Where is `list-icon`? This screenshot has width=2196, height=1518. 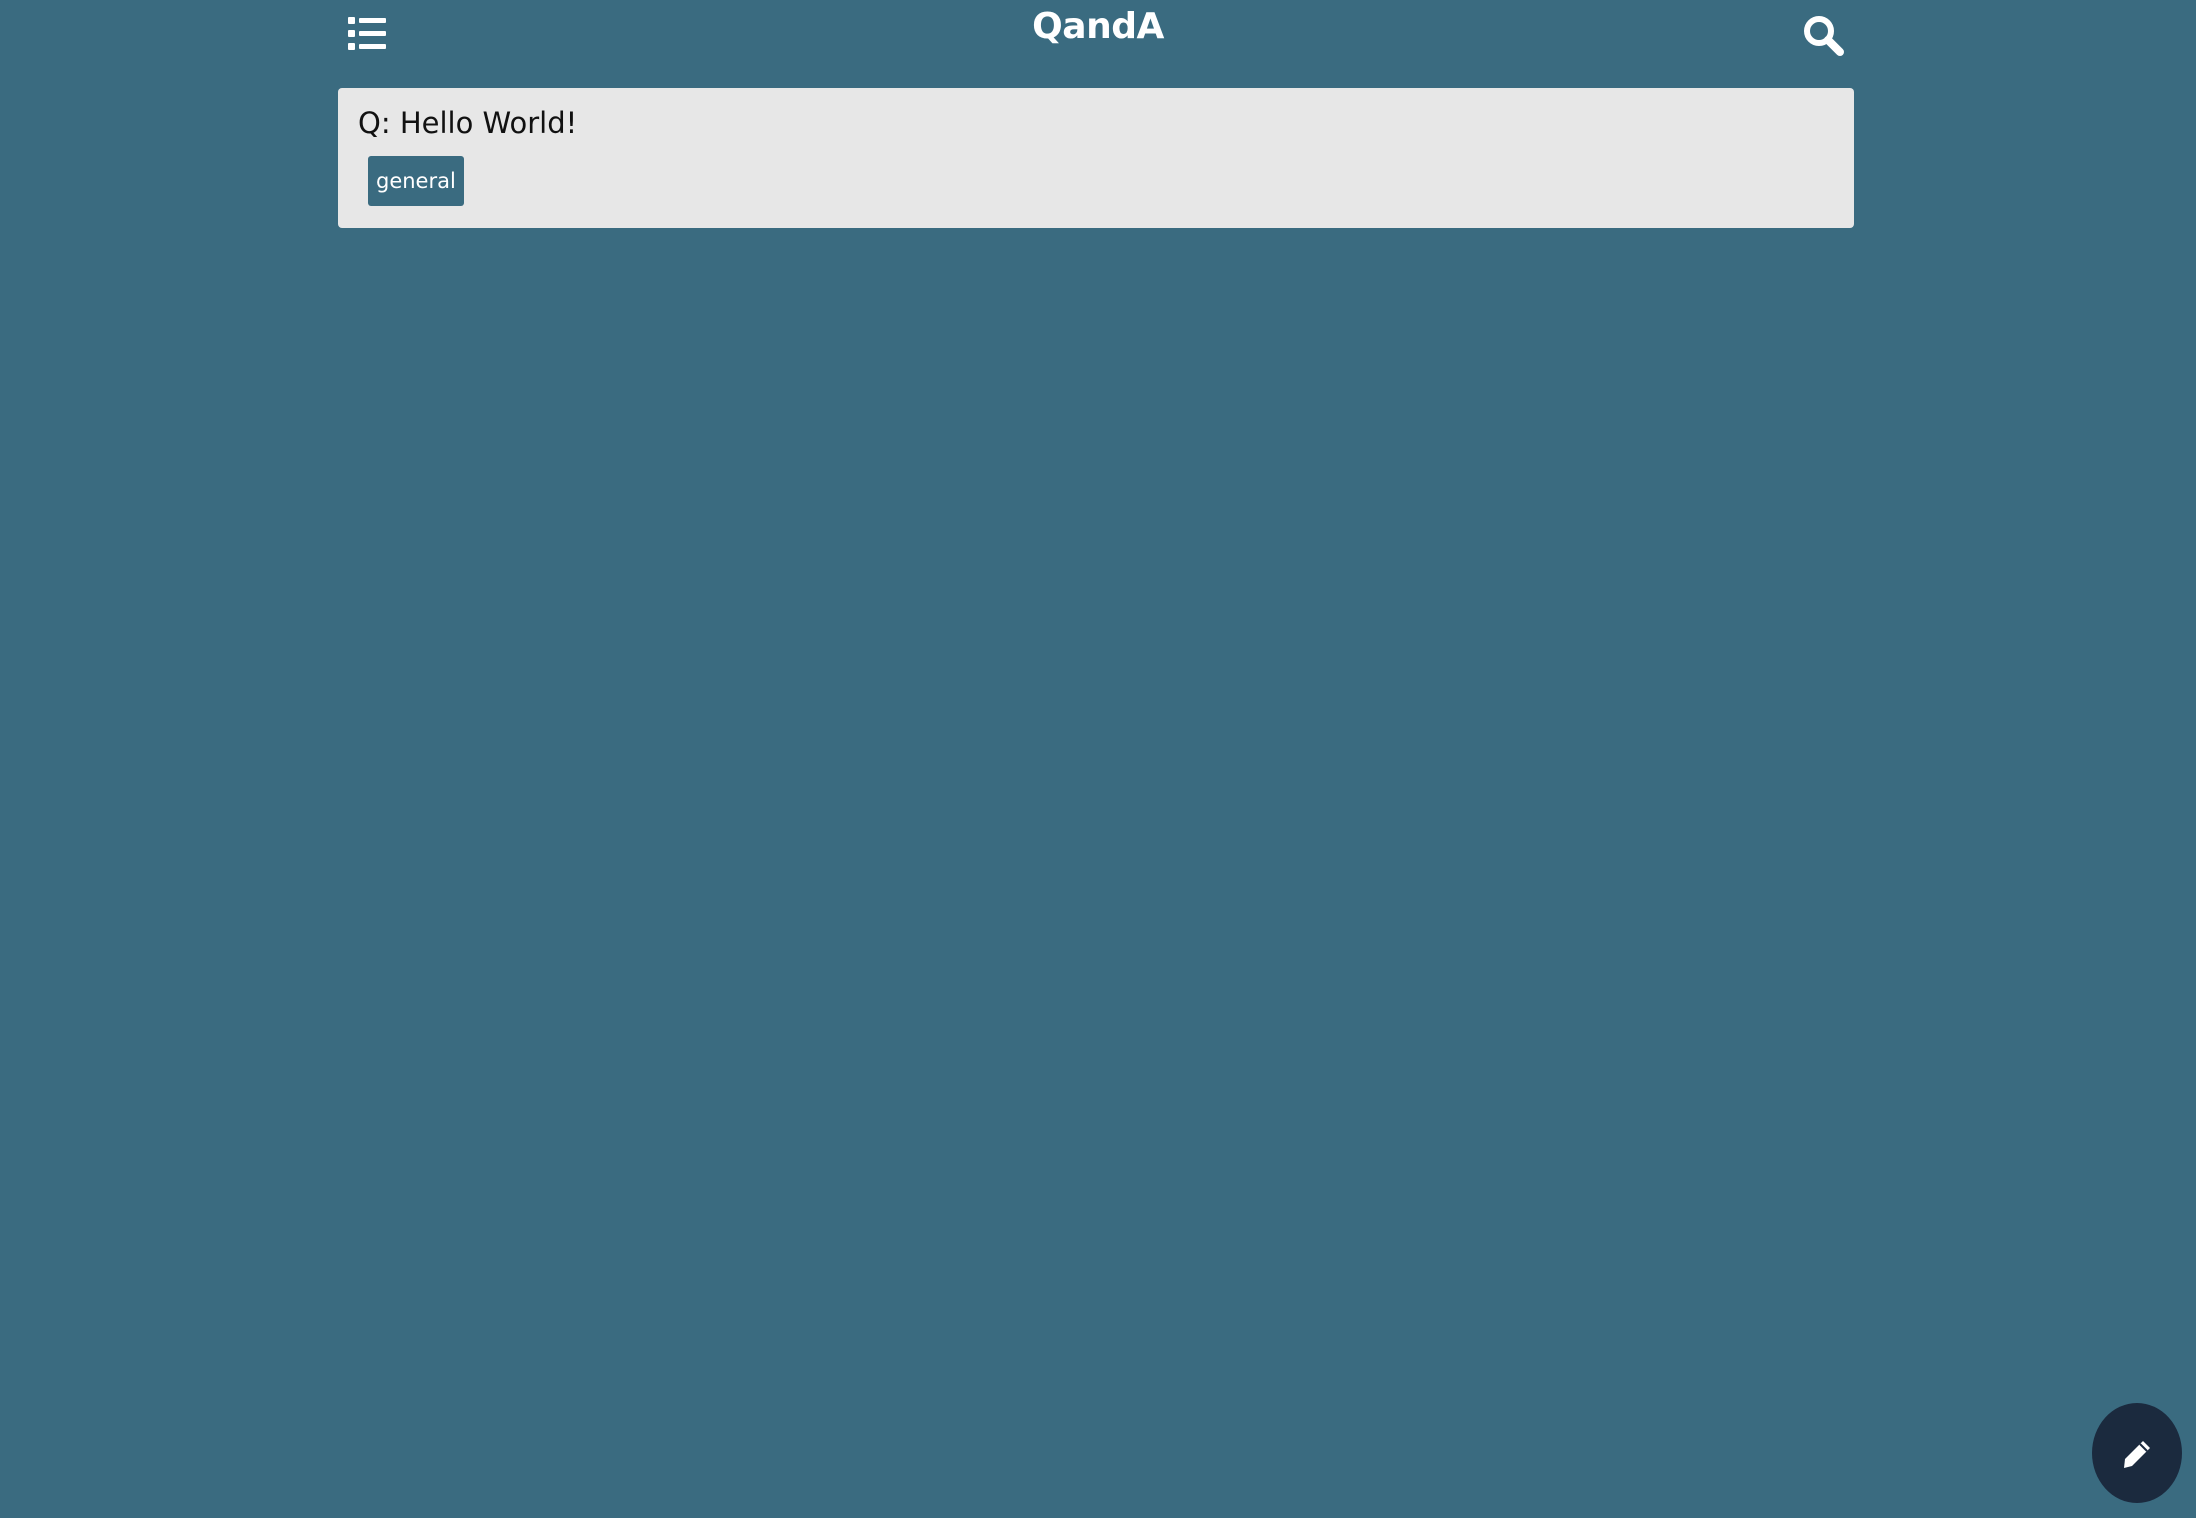 list-icon is located at coordinates (367, 33).